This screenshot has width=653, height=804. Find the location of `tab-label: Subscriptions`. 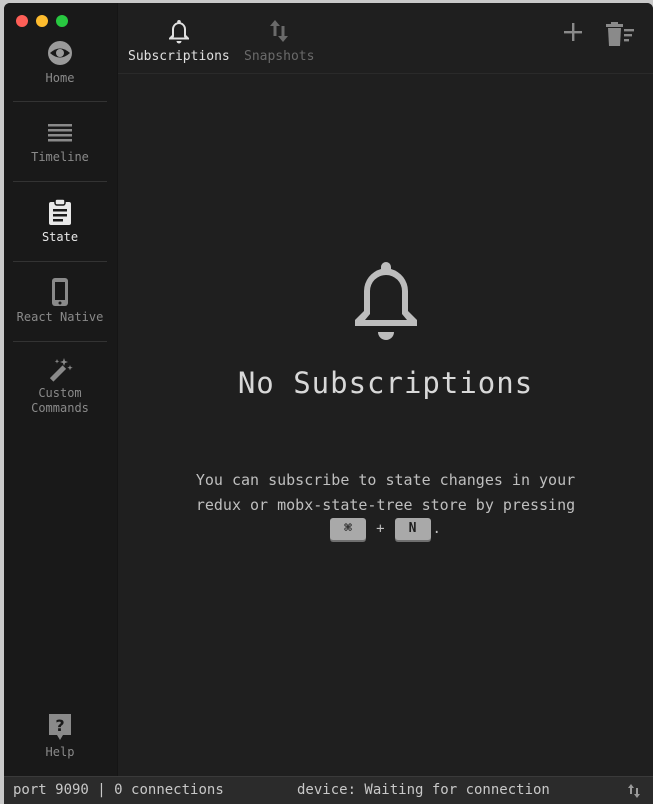

tab-label: Subscriptions is located at coordinates (179, 56).